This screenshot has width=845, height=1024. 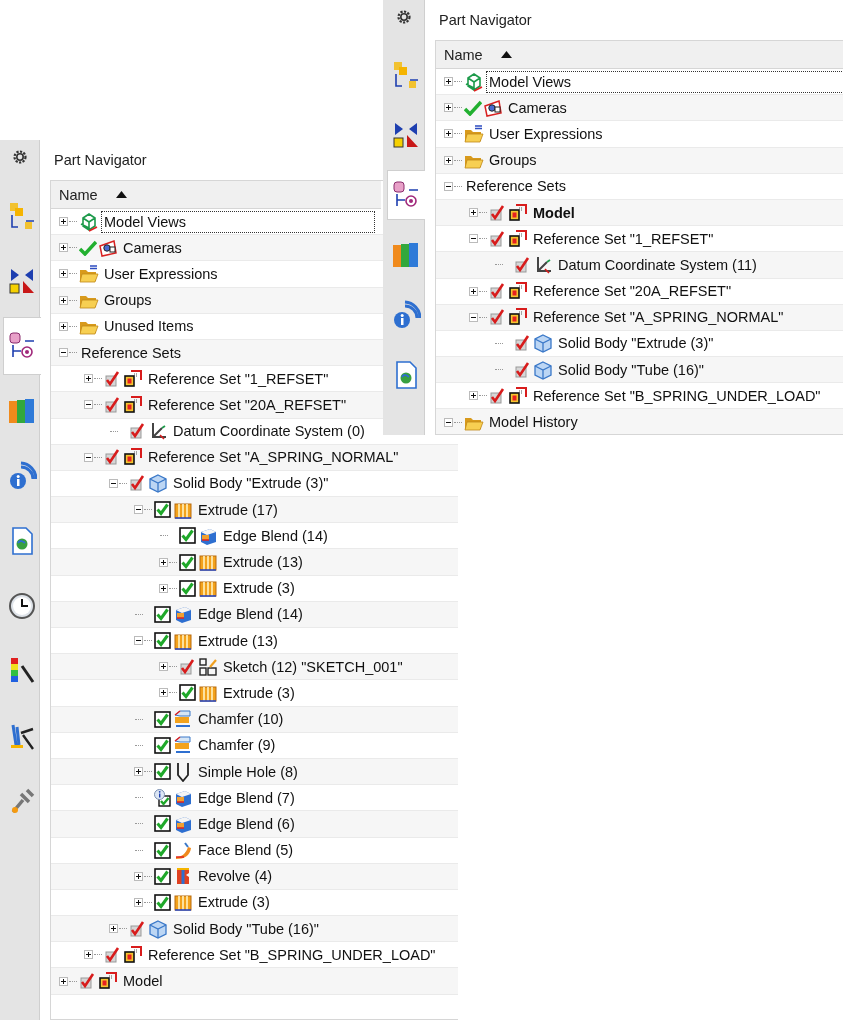 I want to click on info-checkbox-icon, so click(x=162, y=797).